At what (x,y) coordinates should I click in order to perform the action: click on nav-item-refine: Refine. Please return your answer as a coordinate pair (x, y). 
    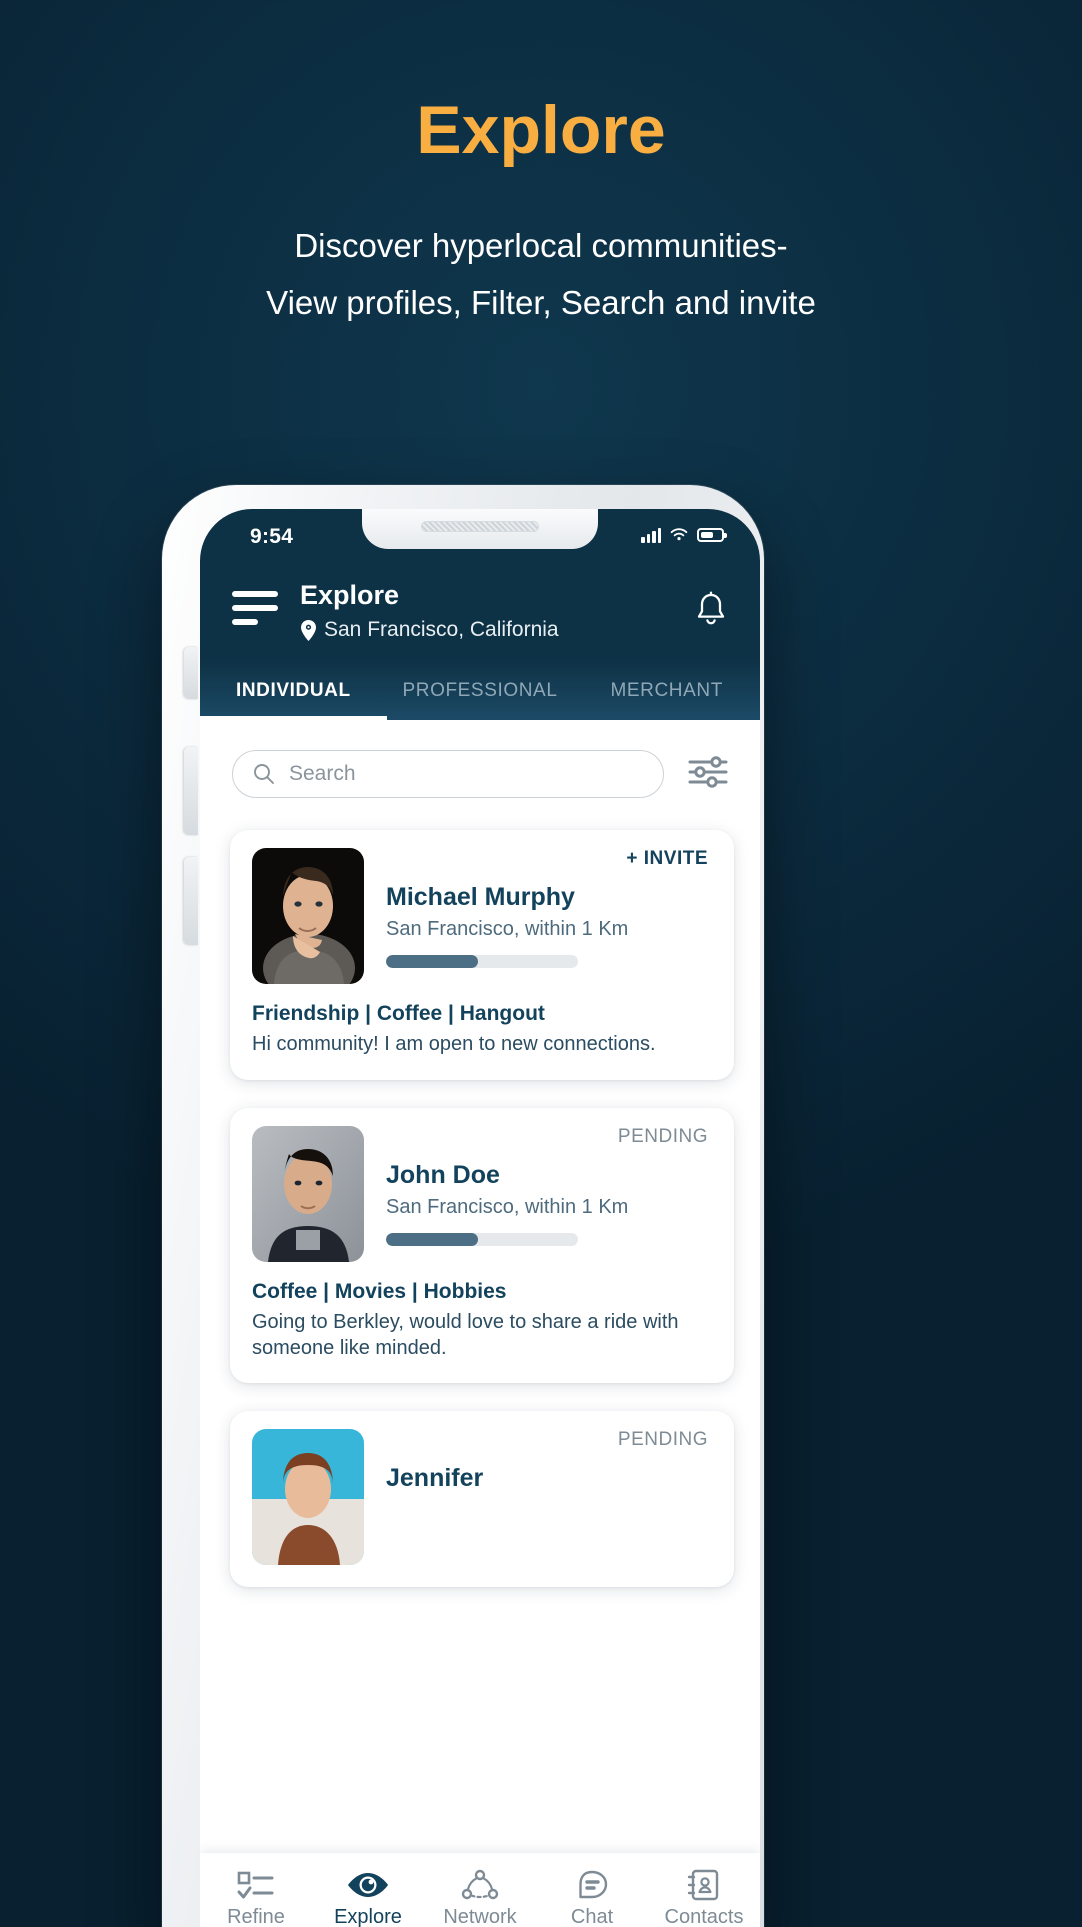
    Looking at the image, I should click on (256, 1898).